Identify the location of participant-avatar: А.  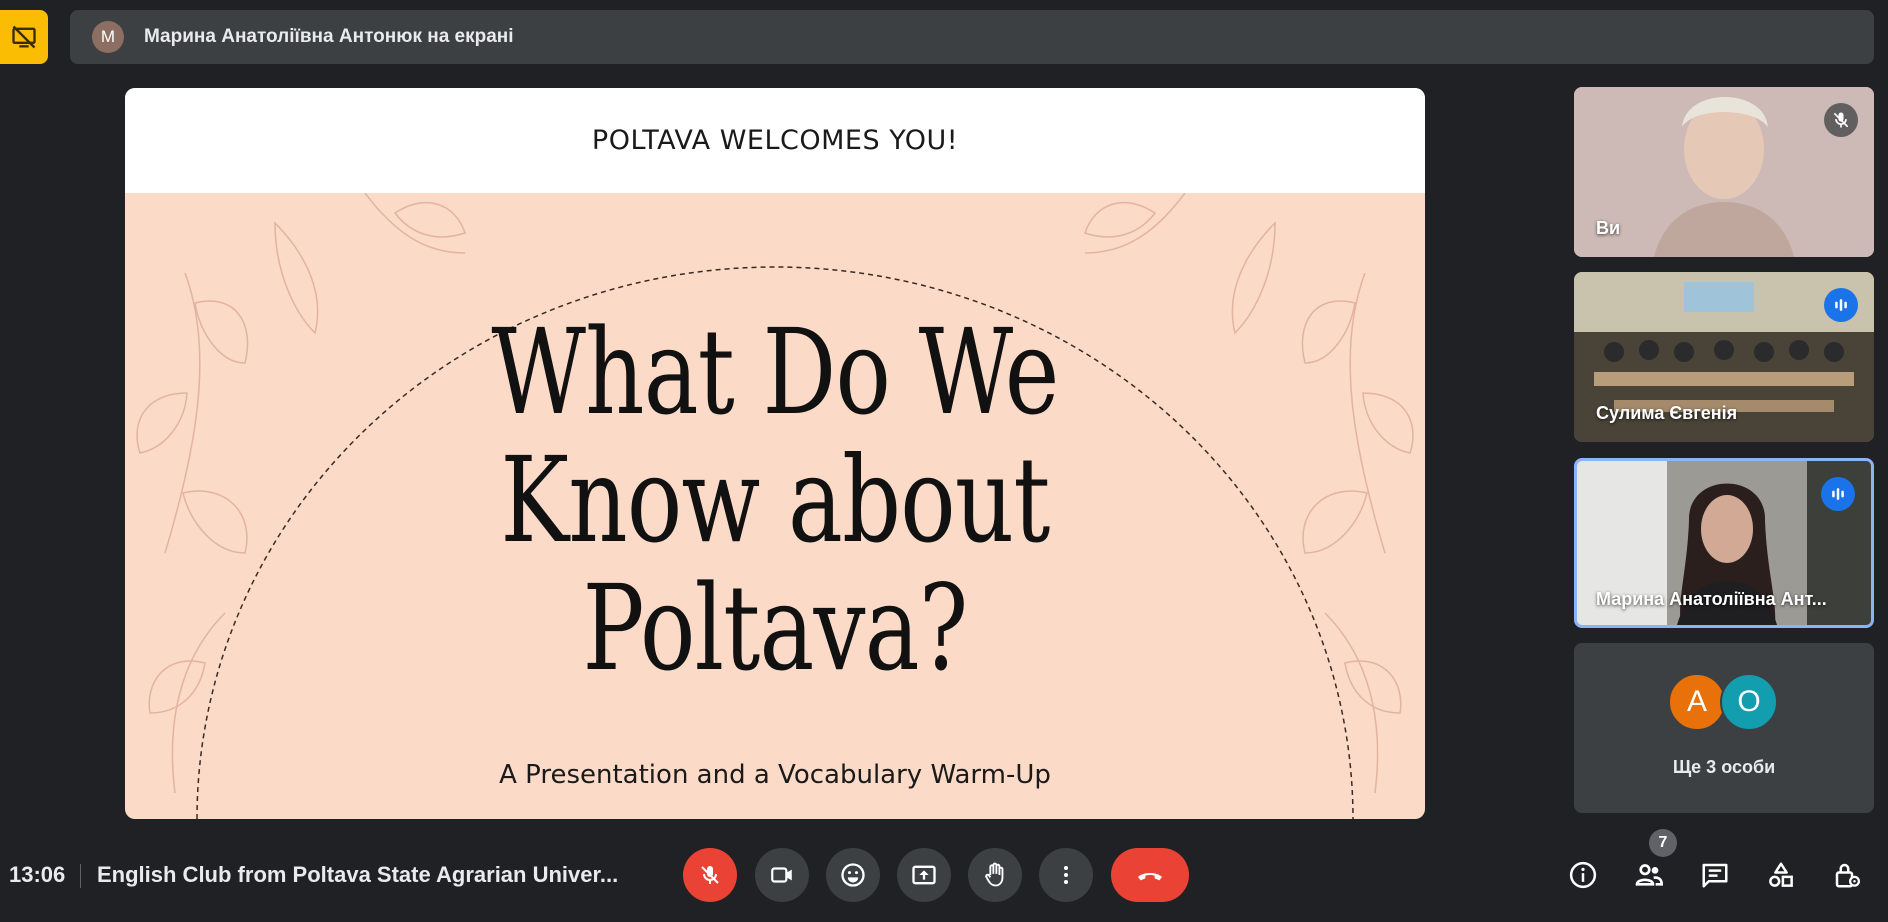
(1697, 702).